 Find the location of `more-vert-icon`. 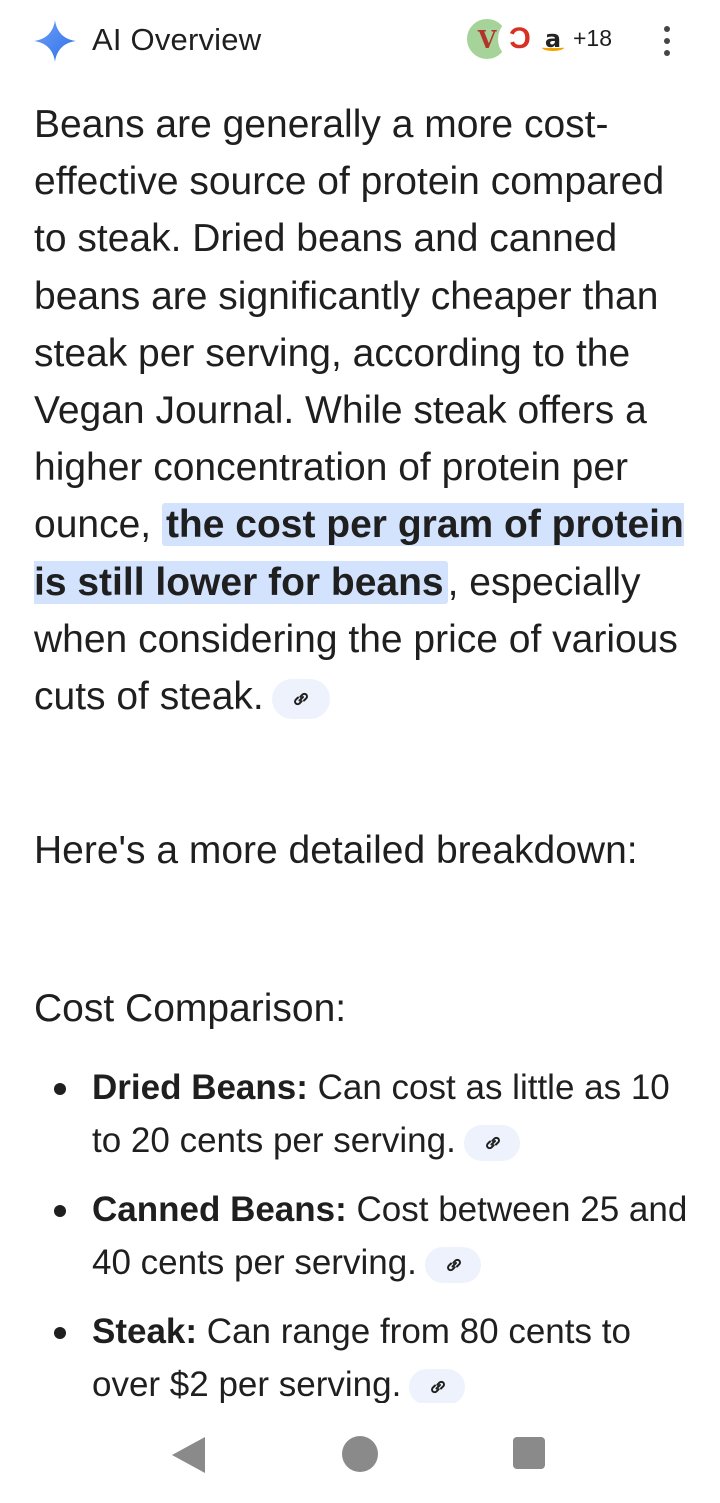

more-vert-icon is located at coordinates (667, 41).